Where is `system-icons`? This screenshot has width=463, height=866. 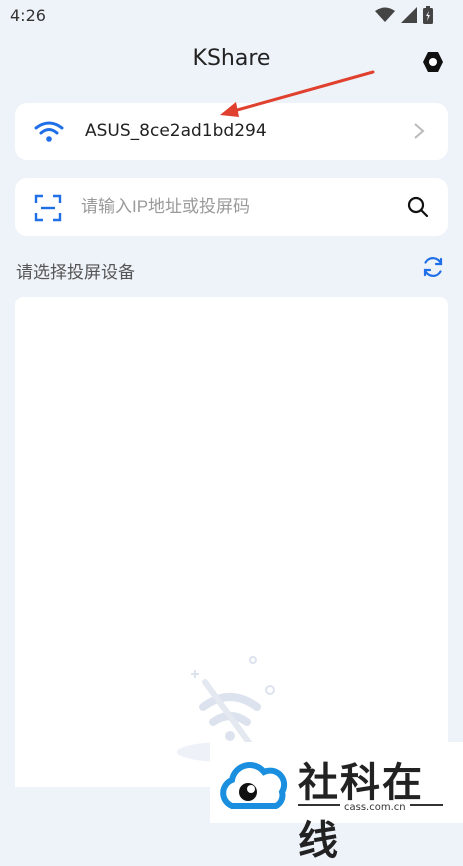
system-icons is located at coordinates (404, 15).